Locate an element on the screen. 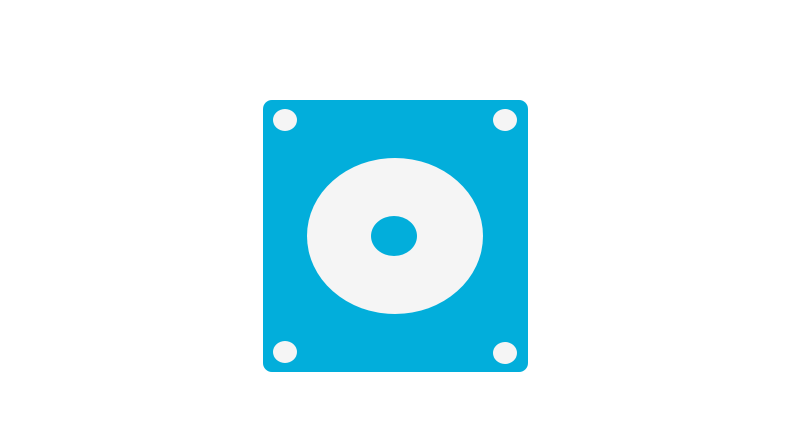 The width and height of the screenshot is (800, 444). screw-hole-top-left is located at coordinates (285, 120).